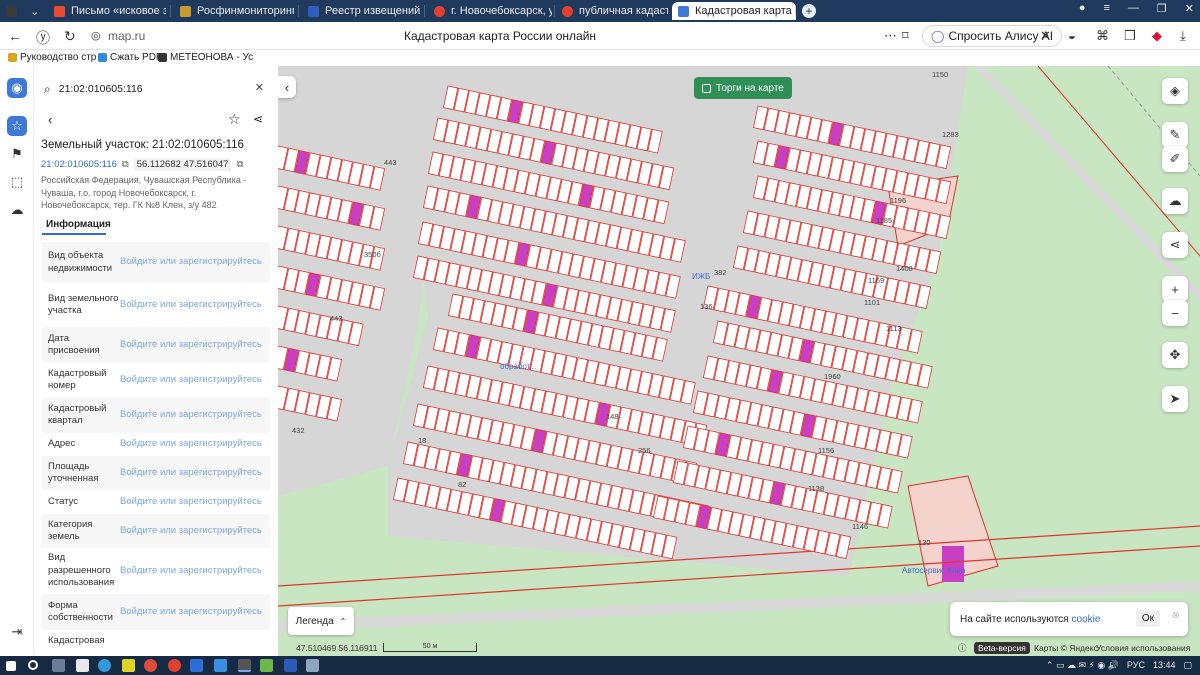 This screenshot has width=1200, height=675. What do you see at coordinates (1072, 35) in the screenshot?
I see `extension-icon: ◒` at bounding box center [1072, 35].